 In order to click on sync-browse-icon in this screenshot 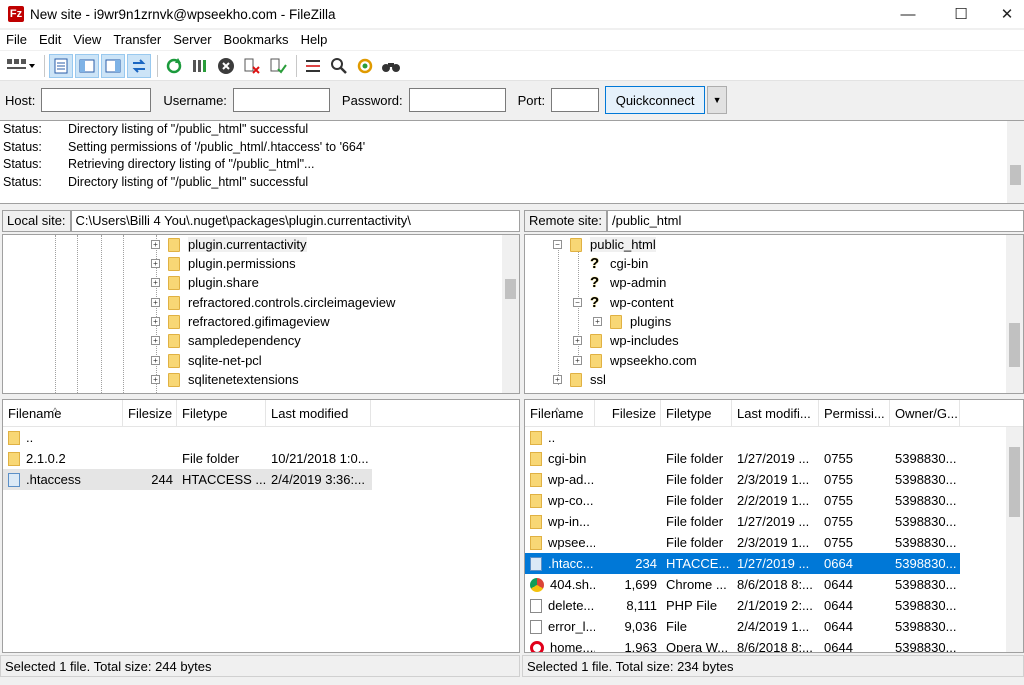, I will do `click(365, 66)`.